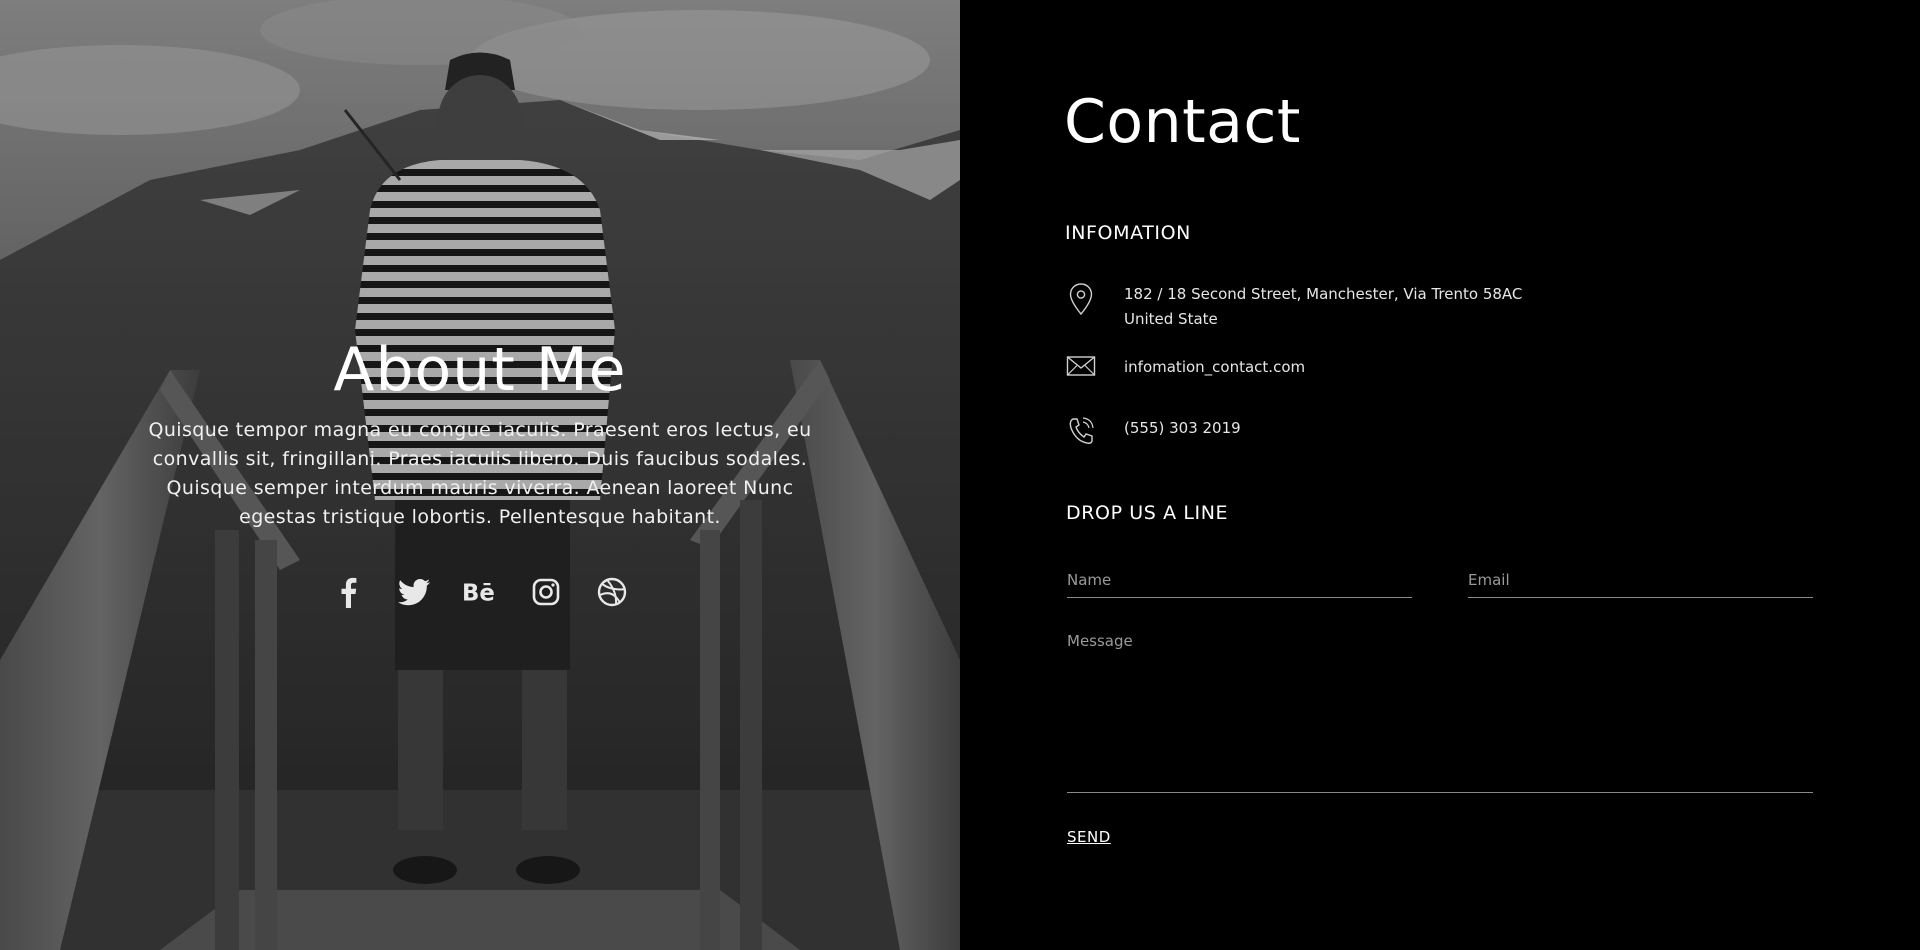 The width and height of the screenshot is (1920, 950). I want to click on social-links: Bē, so click(480, 592).